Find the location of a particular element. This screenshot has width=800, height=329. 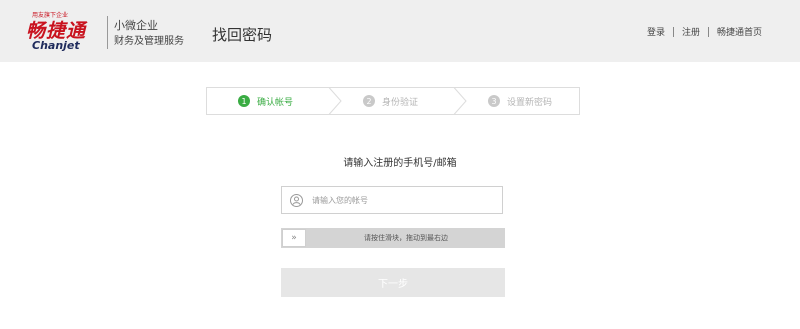

step-number-badge: 1 is located at coordinates (244, 101).